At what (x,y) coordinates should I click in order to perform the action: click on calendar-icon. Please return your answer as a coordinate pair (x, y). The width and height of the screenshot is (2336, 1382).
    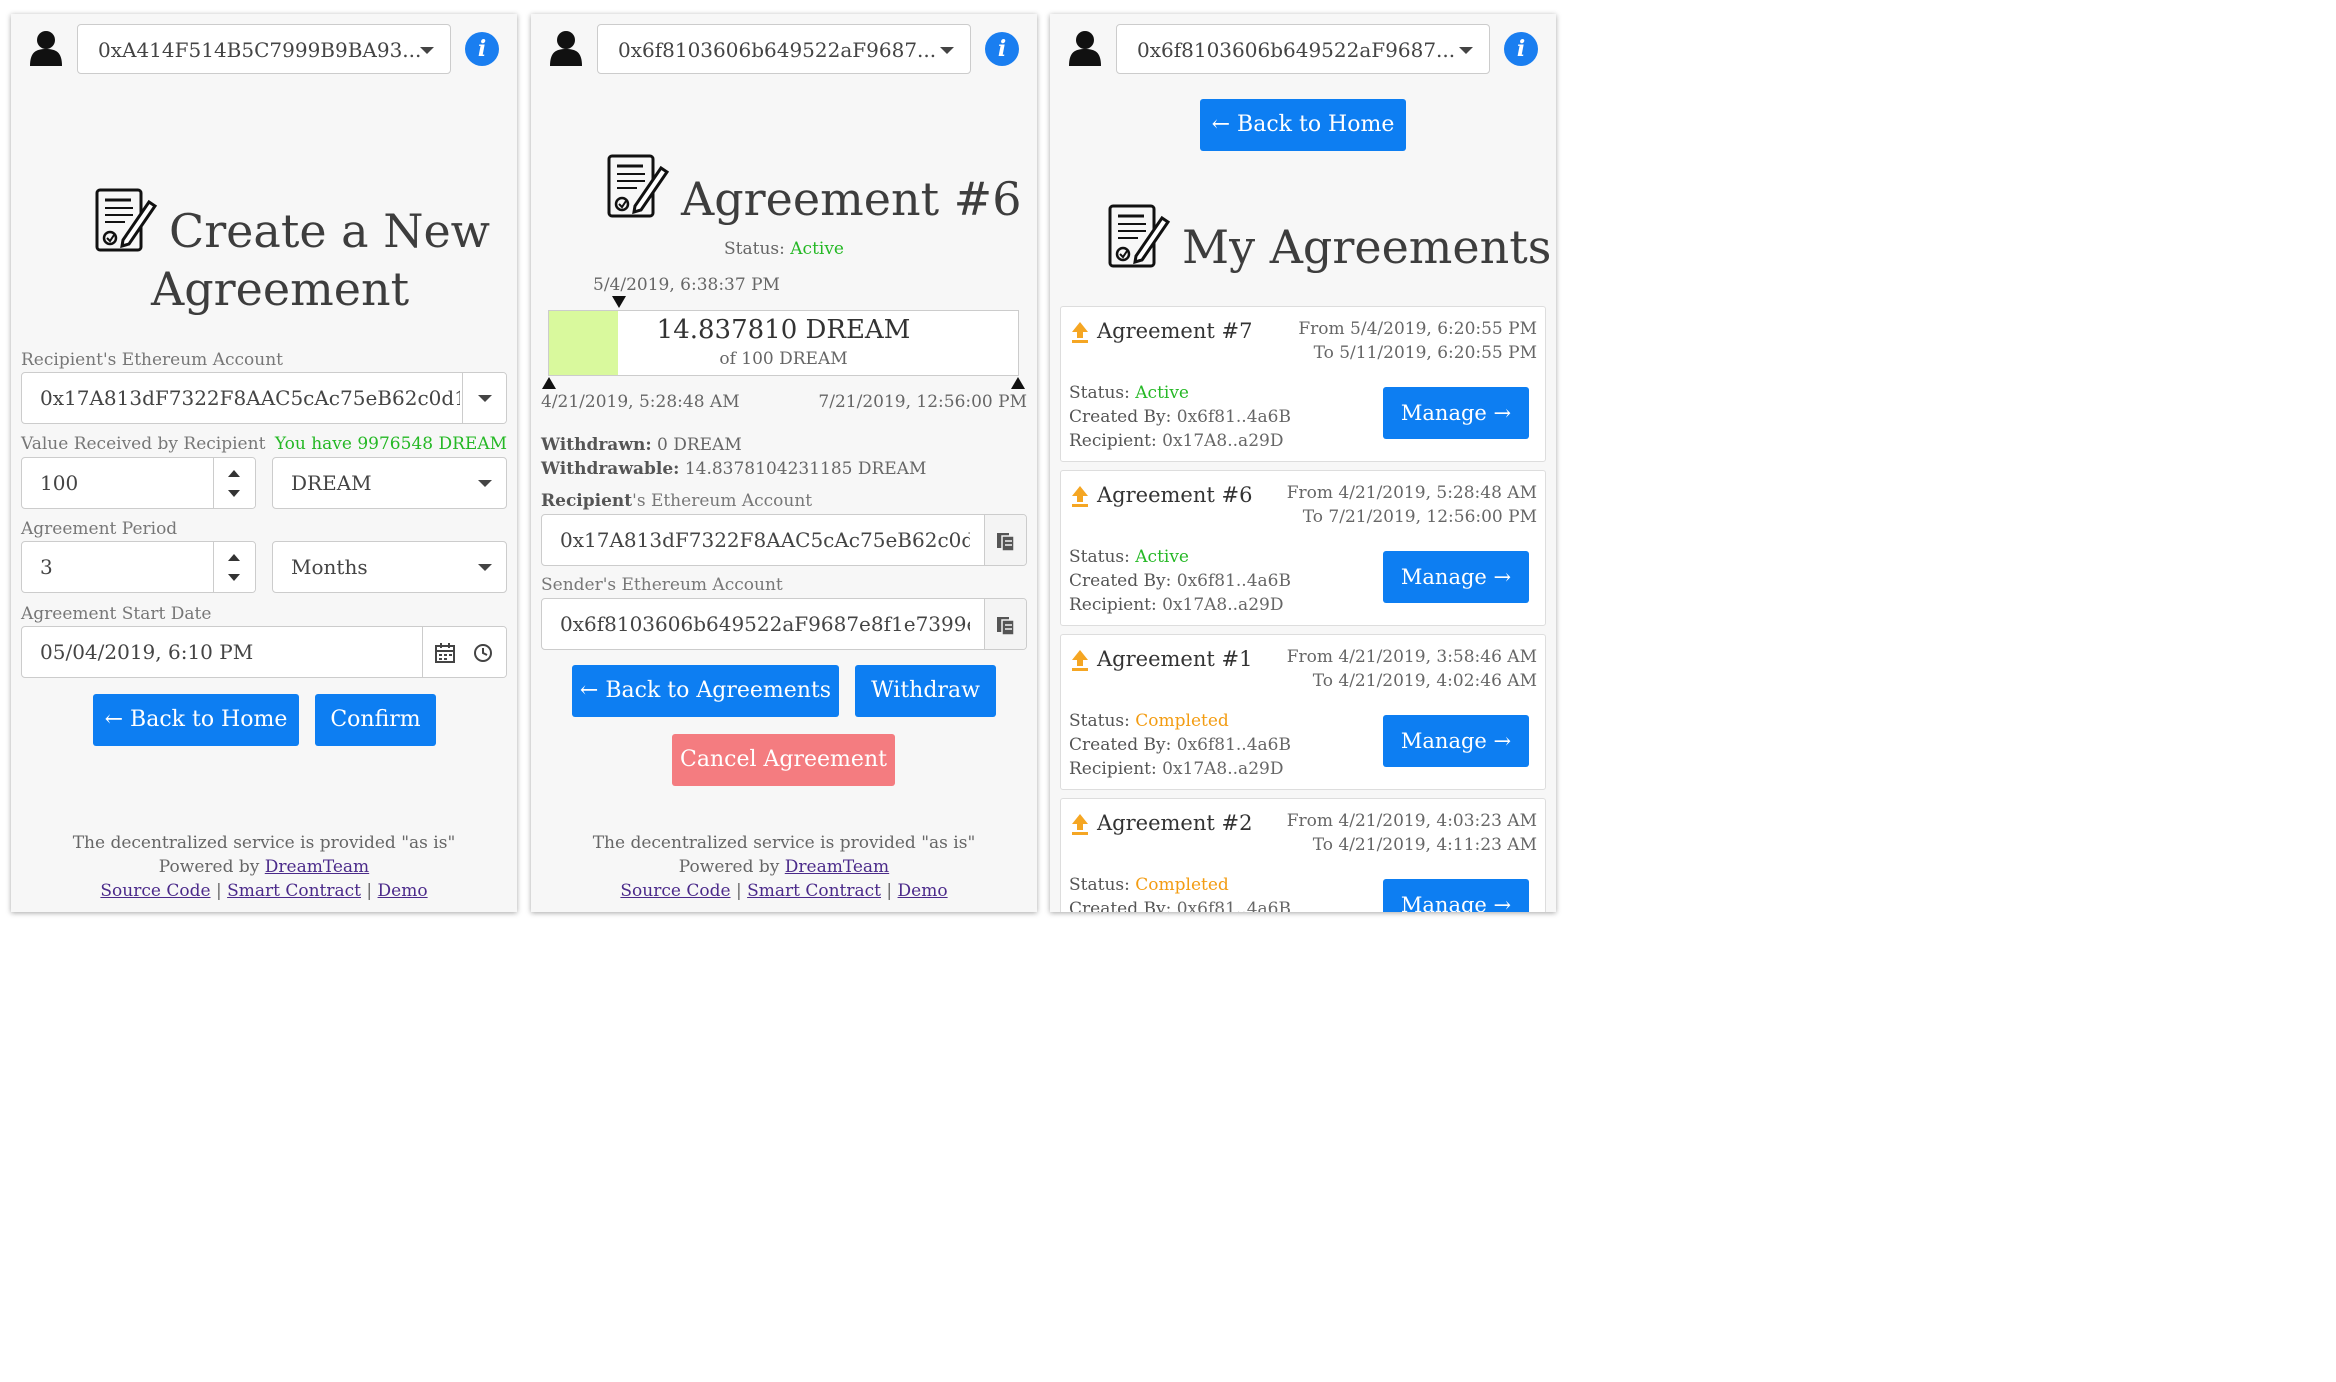
    Looking at the image, I should click on (445, 653).